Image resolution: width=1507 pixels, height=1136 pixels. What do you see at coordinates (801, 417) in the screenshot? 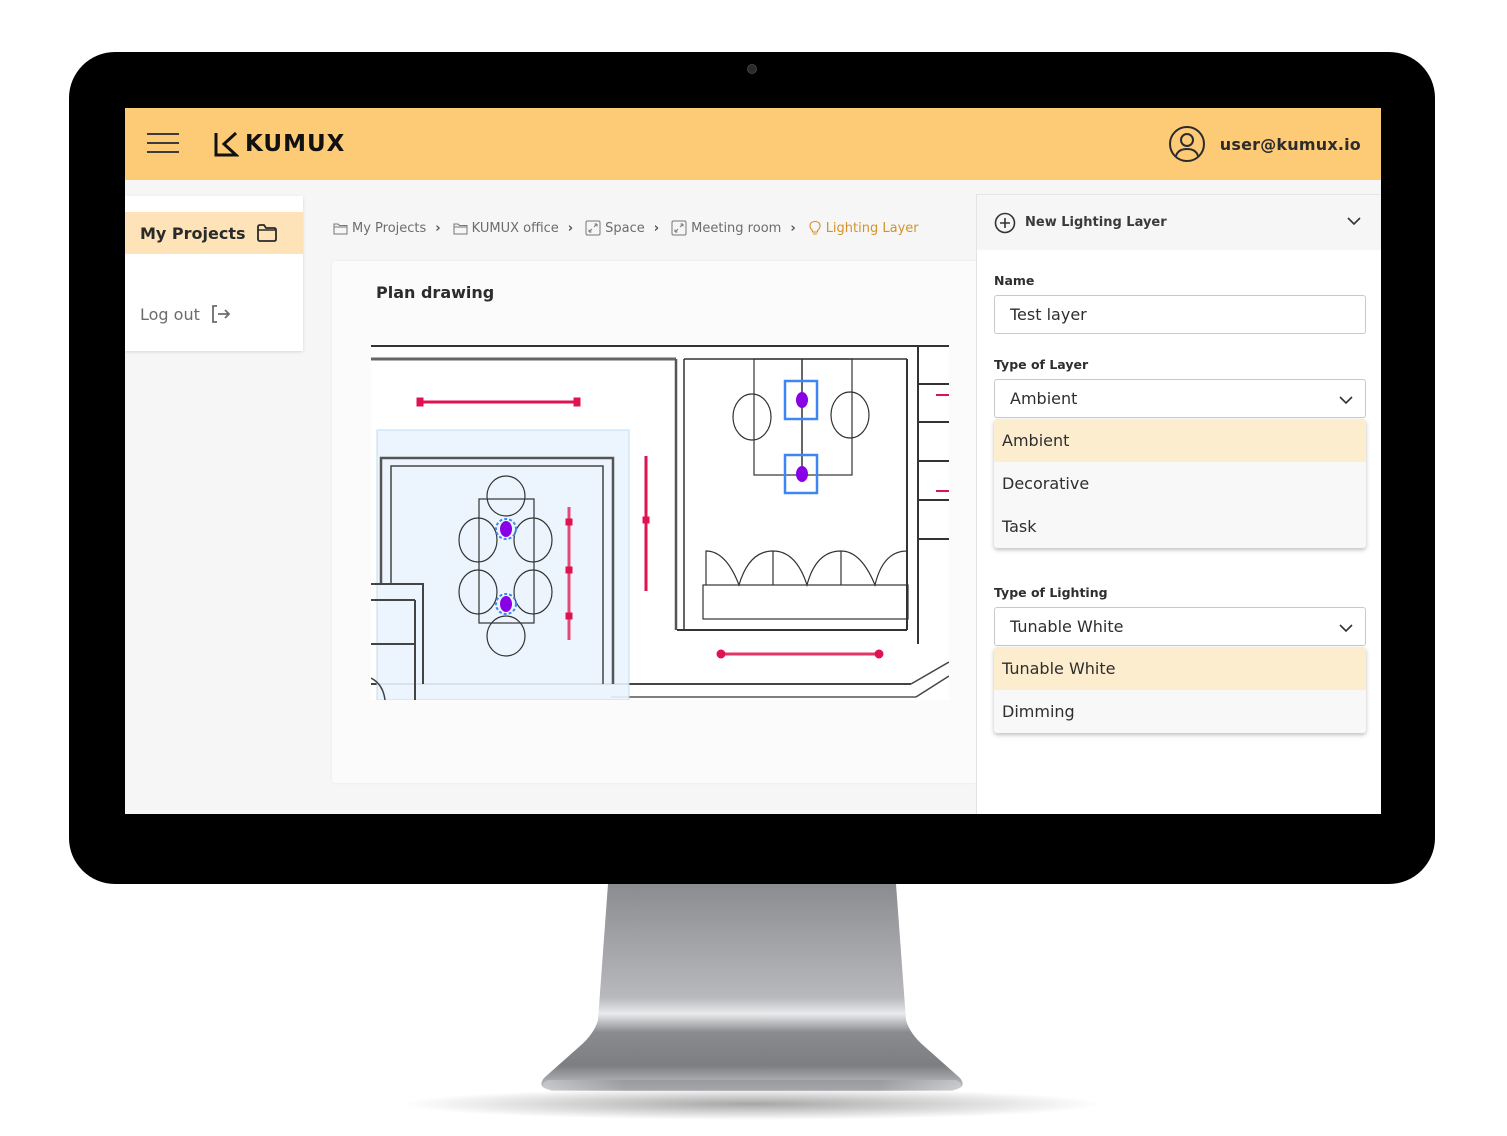
I see `meeting-table-right` at bounding box center [801, 417].